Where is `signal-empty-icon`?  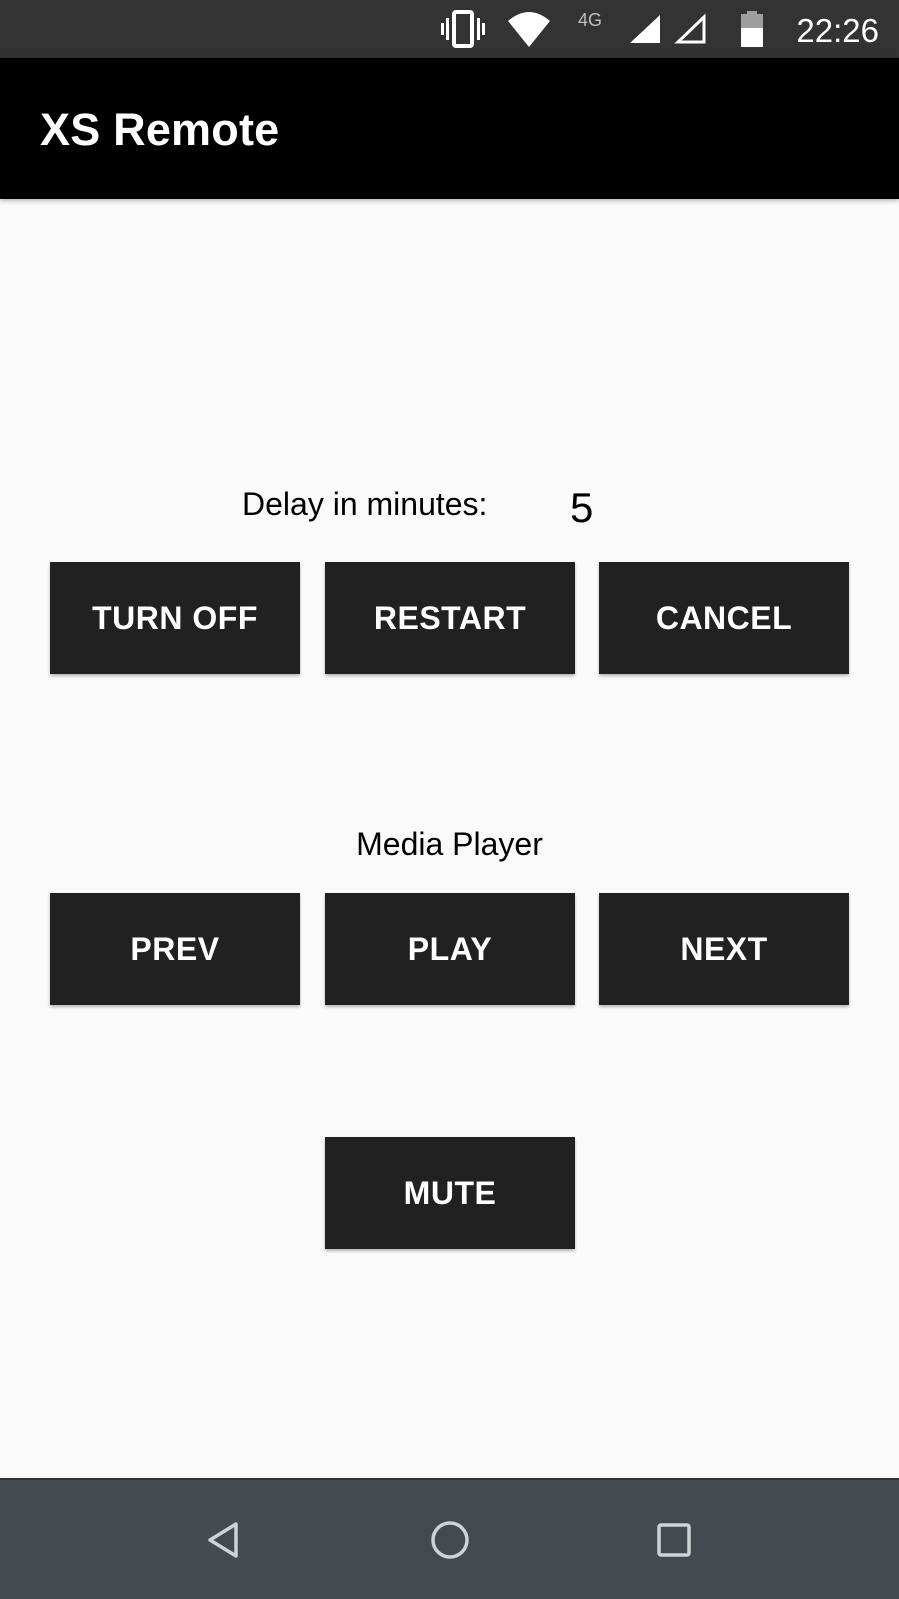
signal-empty-icon is located at coordinates (690, 29).